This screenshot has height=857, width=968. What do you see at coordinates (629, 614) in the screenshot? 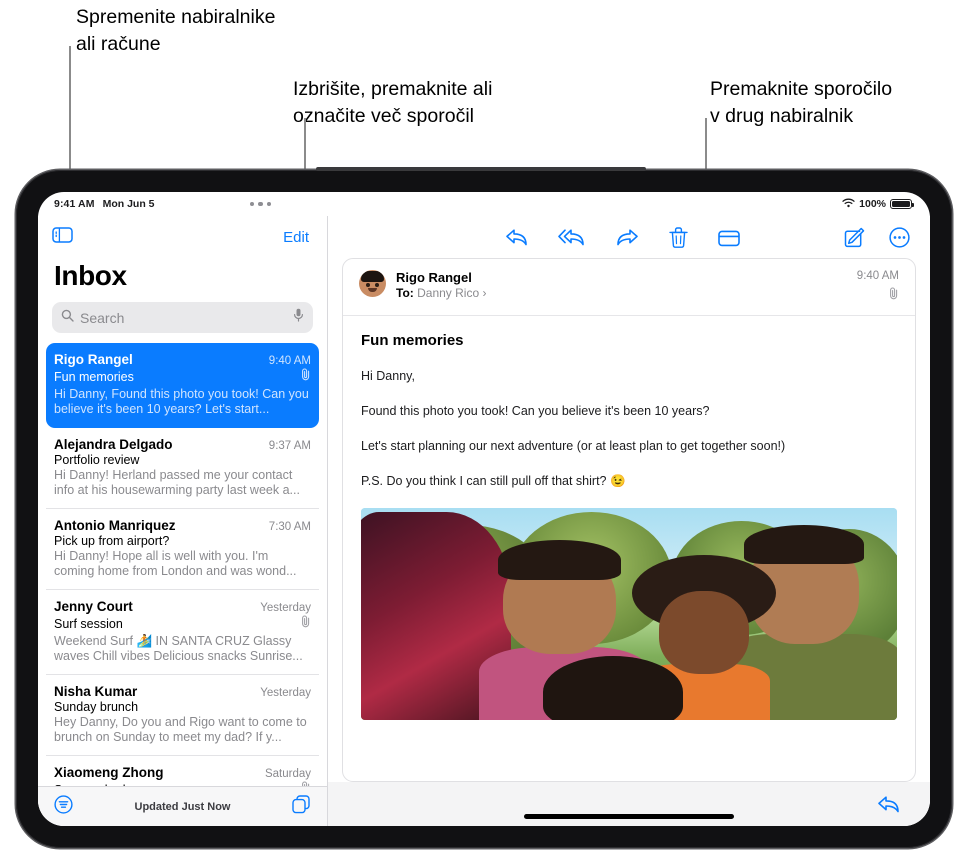
I see `group-selfie-photo` at bounding box center [629, 614].